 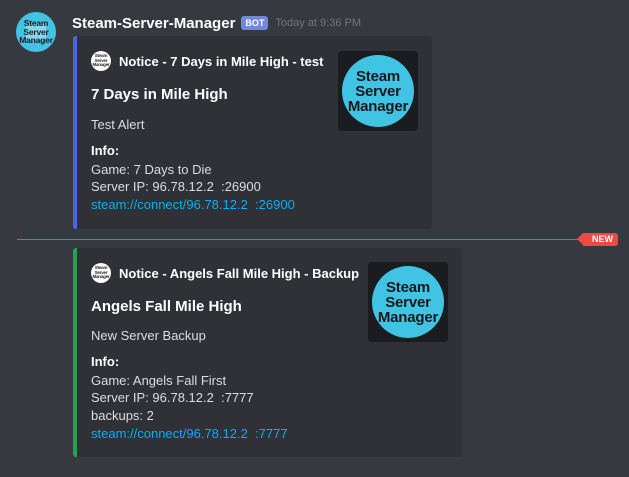 I want to click on embed-description: Test Alert, so click(x=118, y=124).